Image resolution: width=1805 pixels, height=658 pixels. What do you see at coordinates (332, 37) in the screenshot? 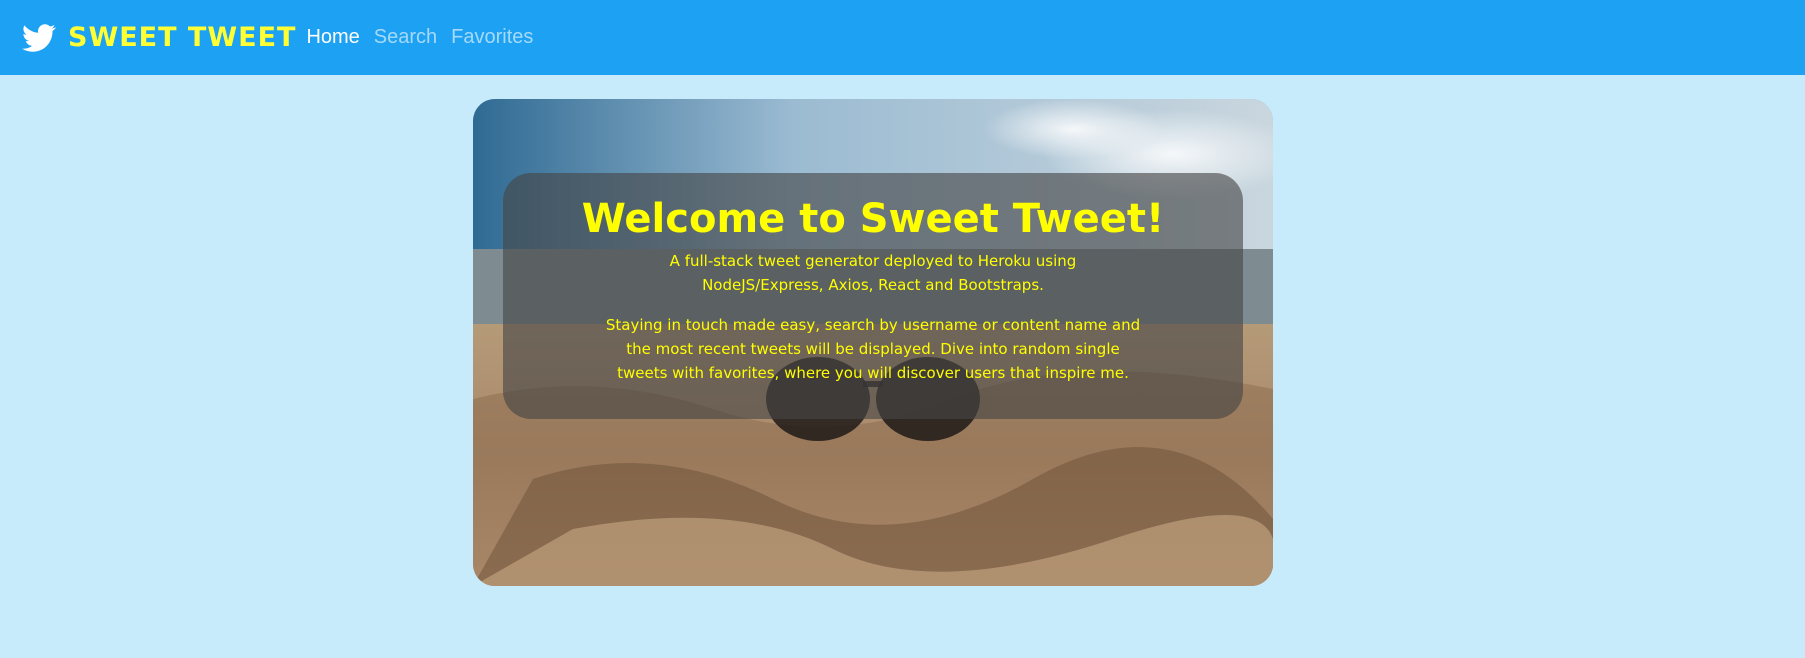
I see `nav-home-link: Home` at bounding box center [332, 37].